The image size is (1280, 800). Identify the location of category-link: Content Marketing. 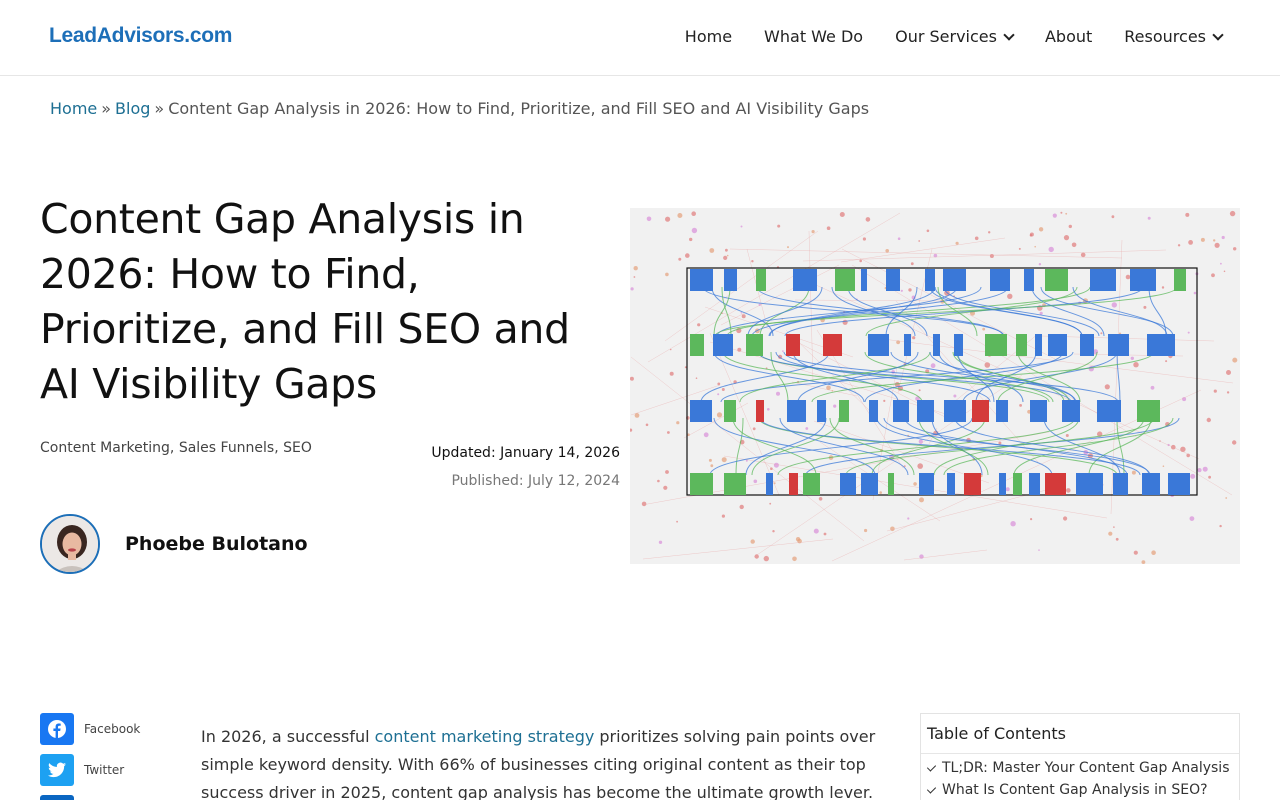
(105, 448).